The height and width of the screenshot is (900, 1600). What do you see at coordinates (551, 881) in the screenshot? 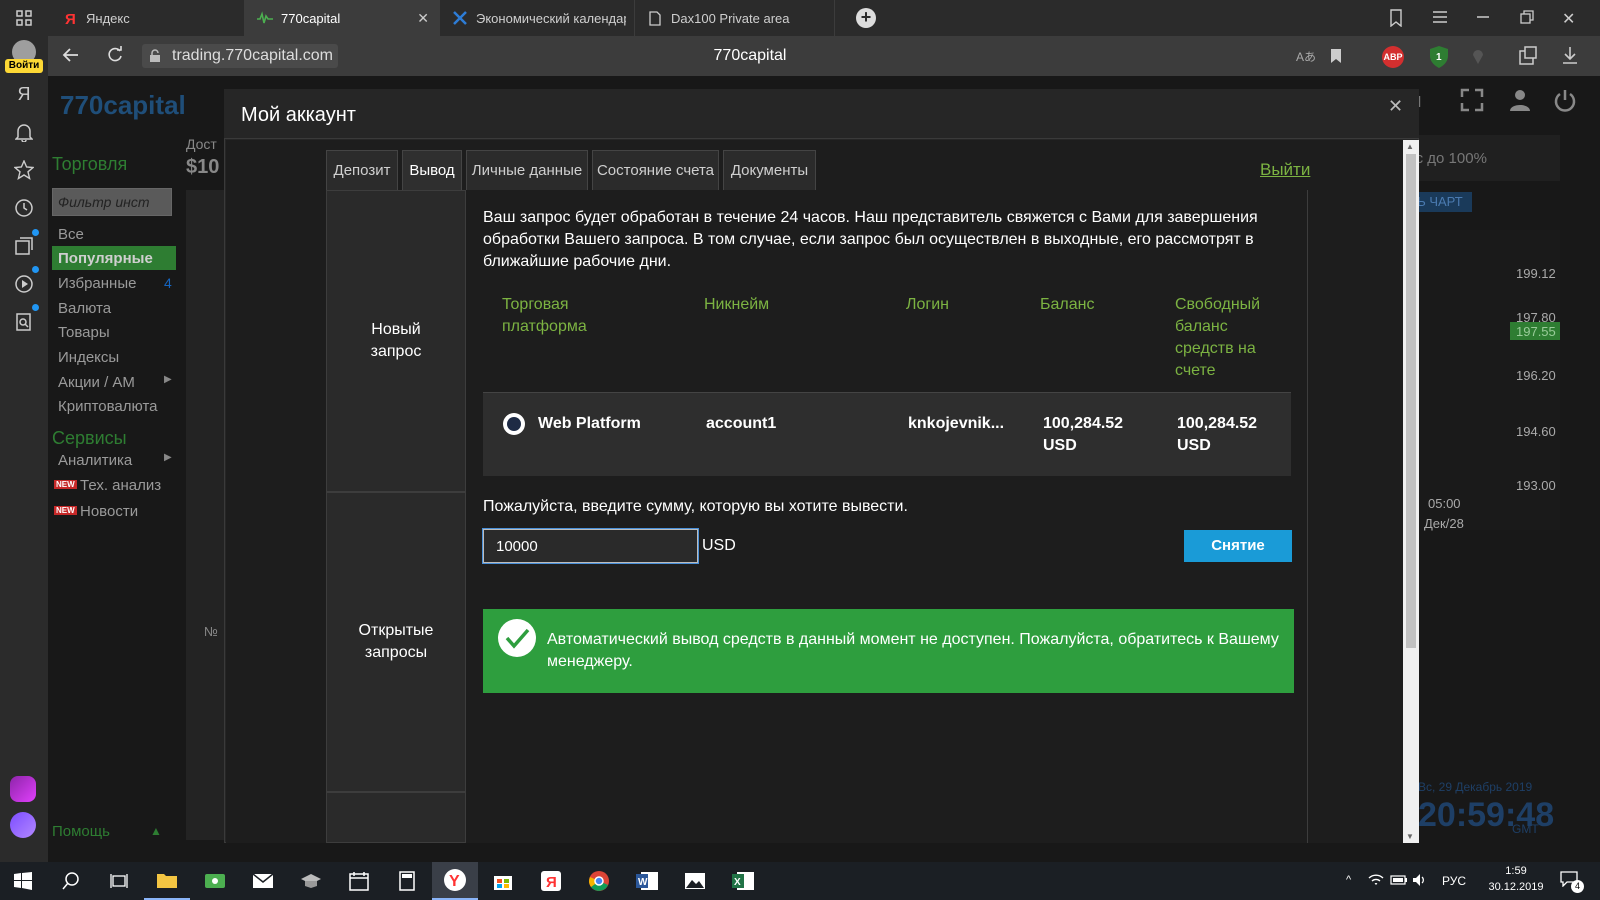
I see `yandex-app-icon: Я` at bounding box center [551, 881].